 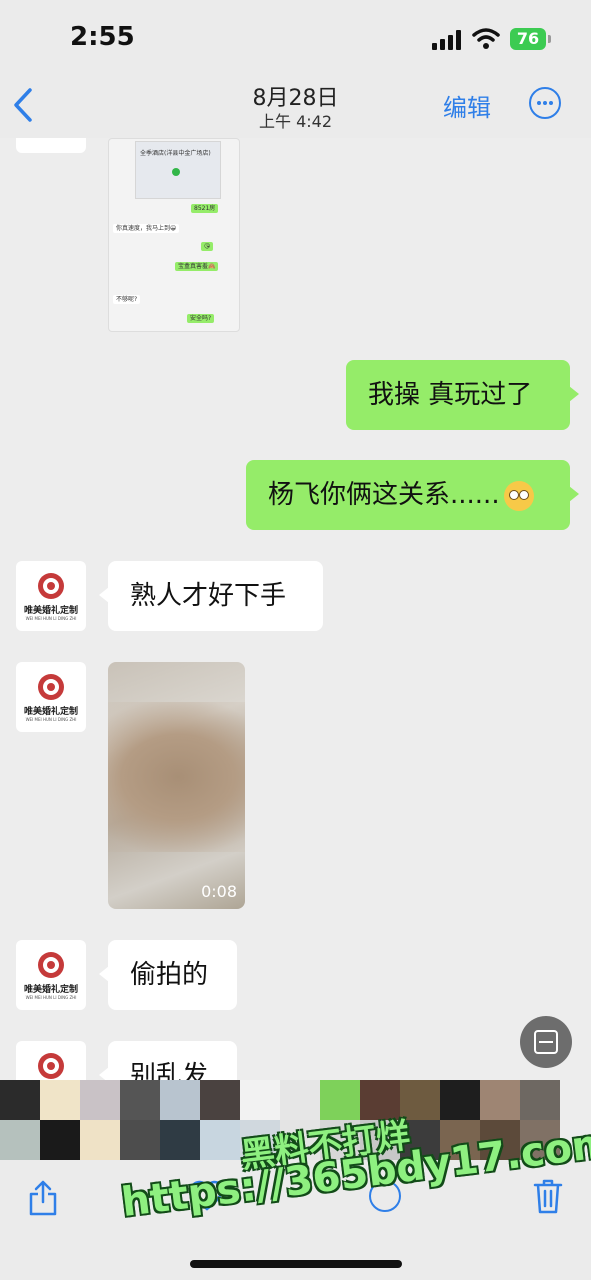 I want to click on edit-button: 编辑, so click(x=467, y=105).